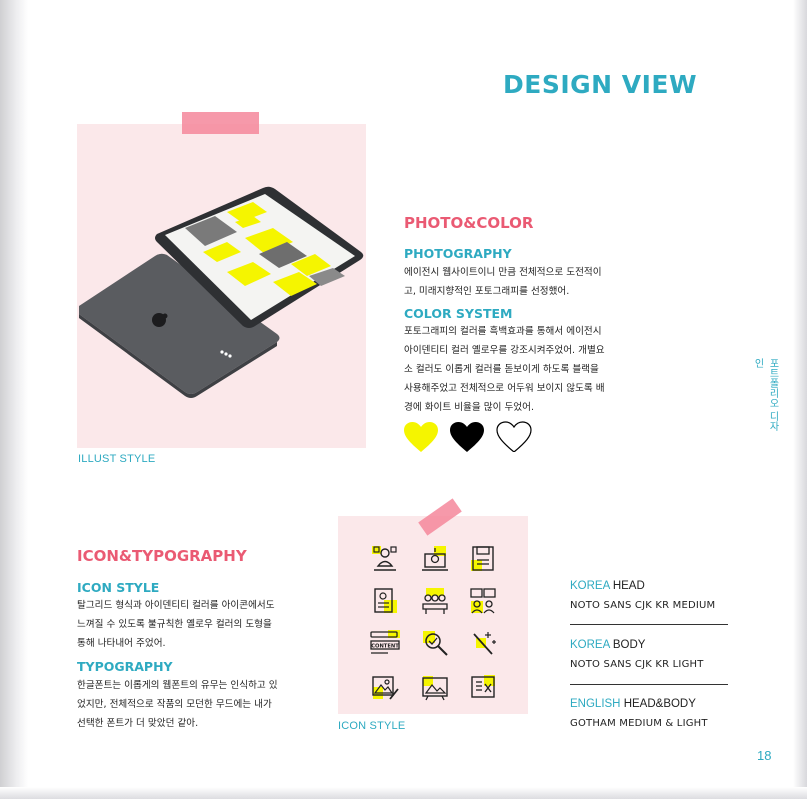  I want to click on page-bottom-shadow, so click(403, 793).